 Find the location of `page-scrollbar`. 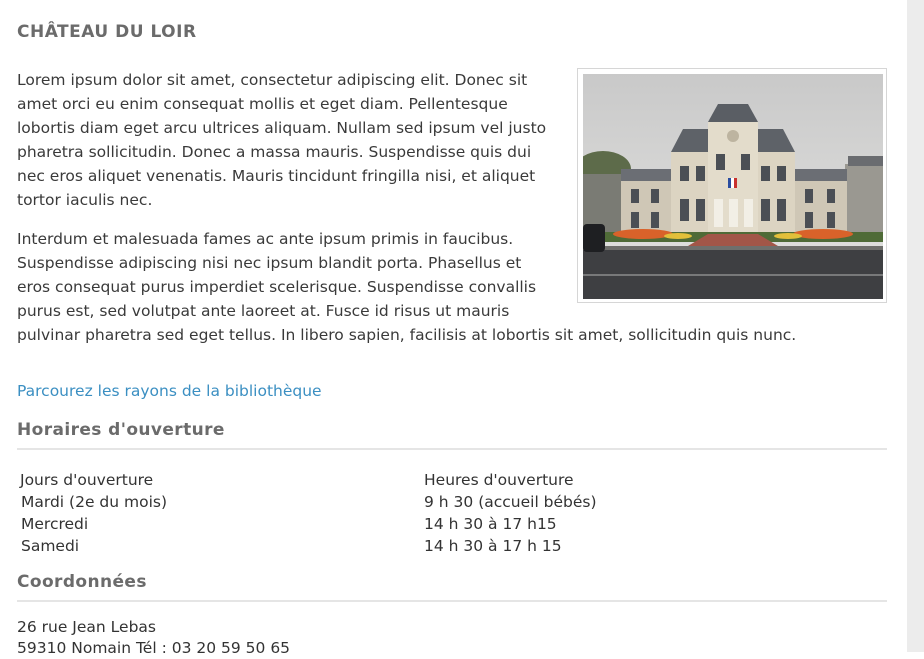

page-scrollbar is located at coordinates (915, 326).